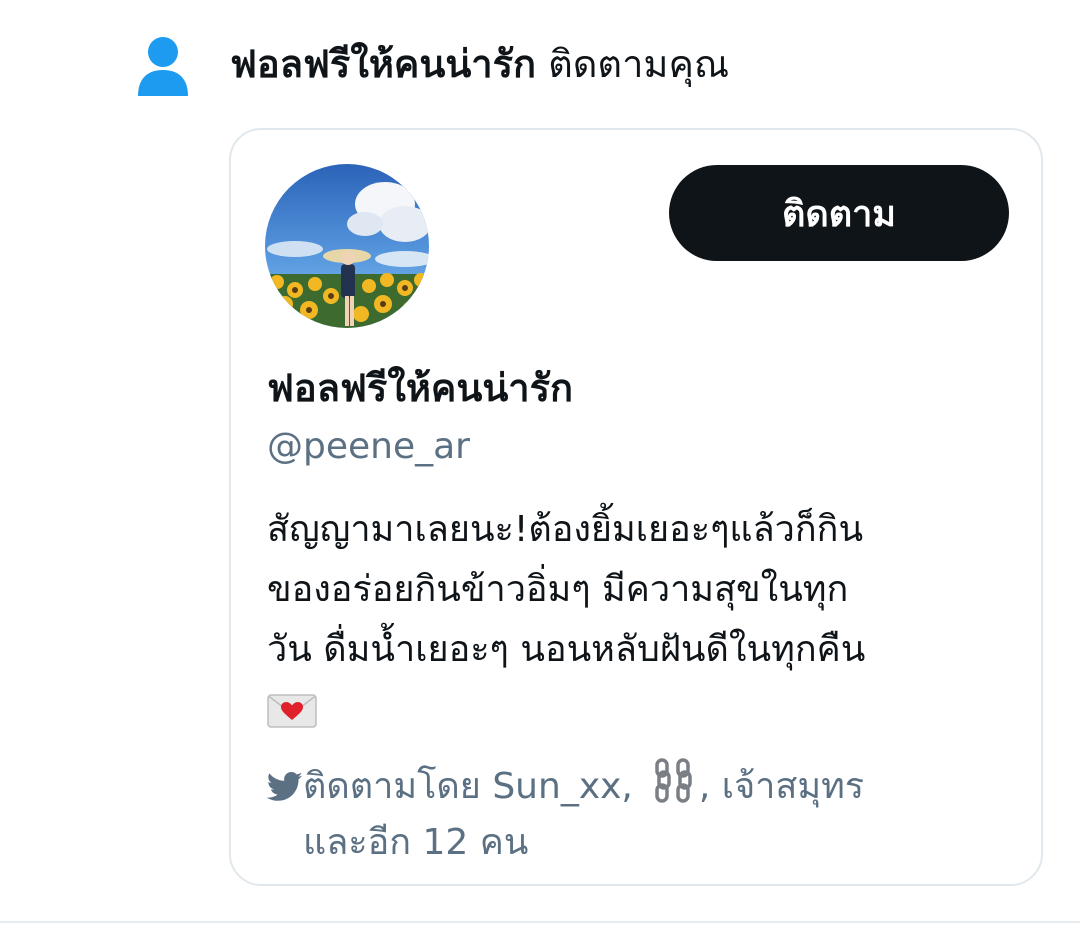 This screenshot has width=1080, height=925. I want to click on person-icon, so click(163, 66).